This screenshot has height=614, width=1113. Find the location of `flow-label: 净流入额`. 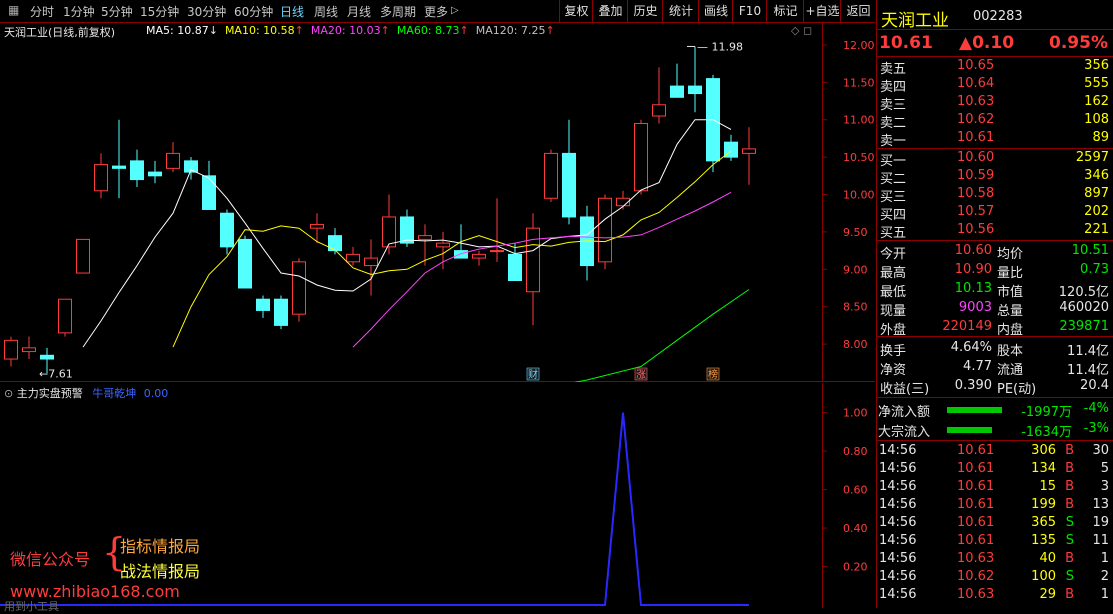

flow-label: 净流入额 is located at coordinates (904, 412).